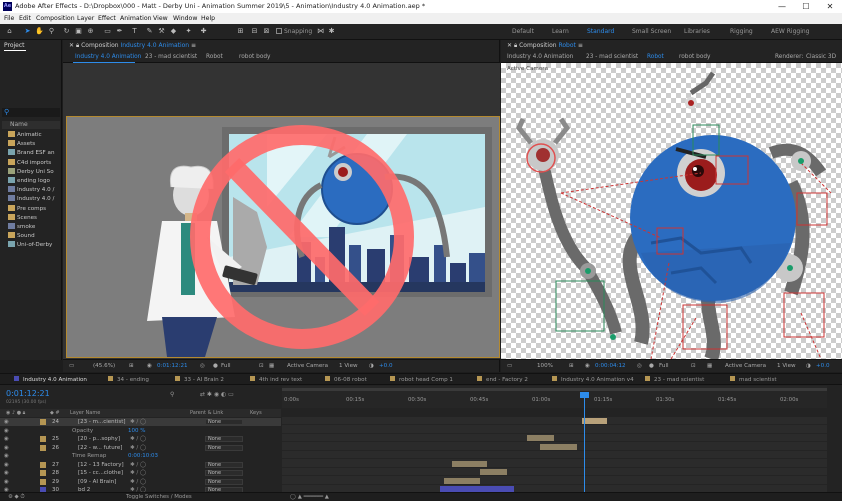  Describe the element at coordinates (610, 366) in the screenshot. I see `timecode: 0:00:04:12` at that location.